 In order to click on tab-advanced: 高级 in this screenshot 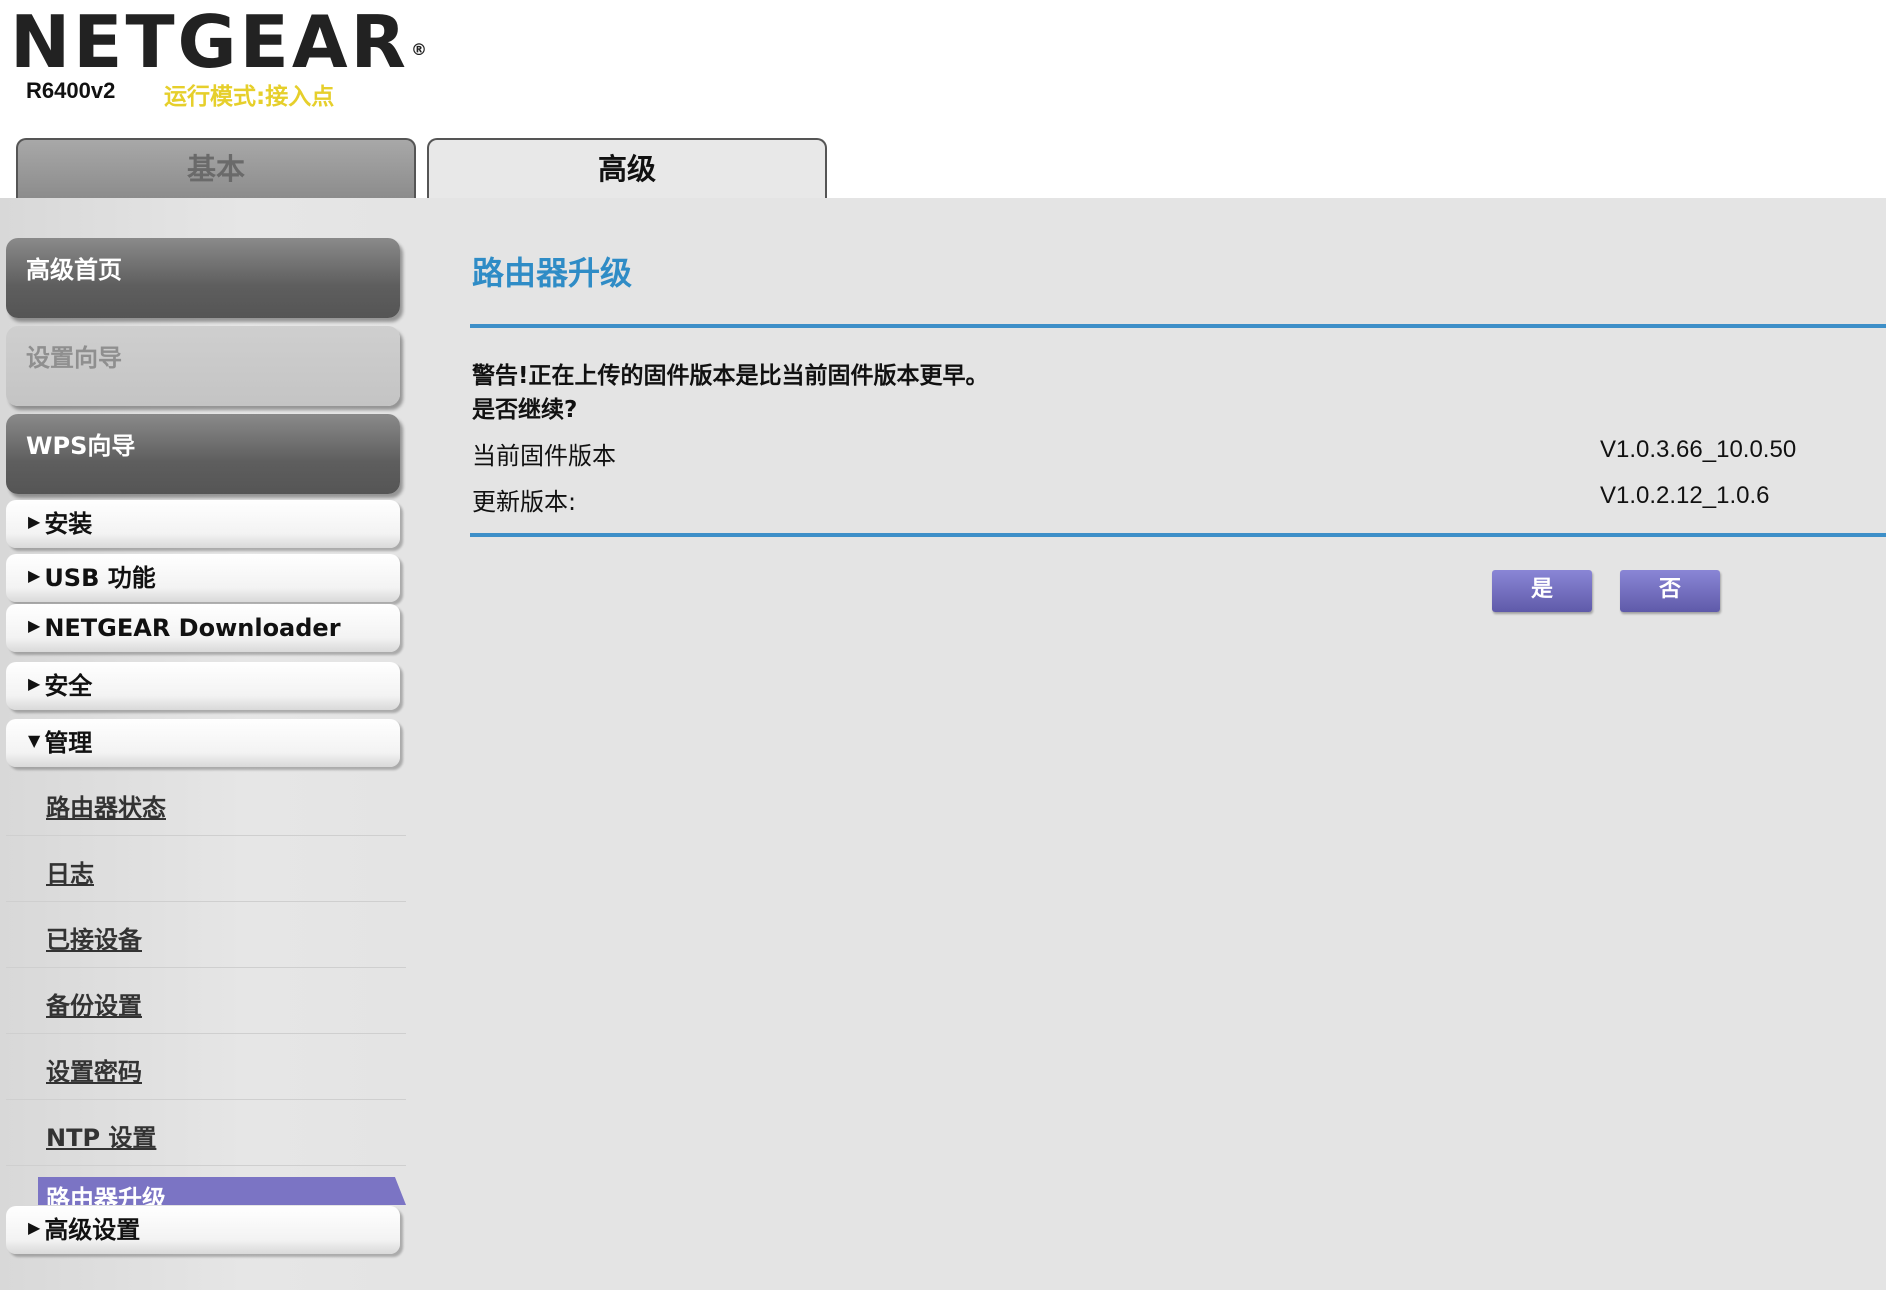, I will do `click(627, 168)`.